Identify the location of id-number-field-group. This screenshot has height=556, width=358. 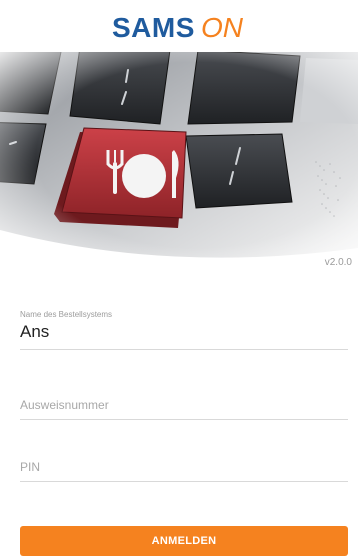
(184, 407).